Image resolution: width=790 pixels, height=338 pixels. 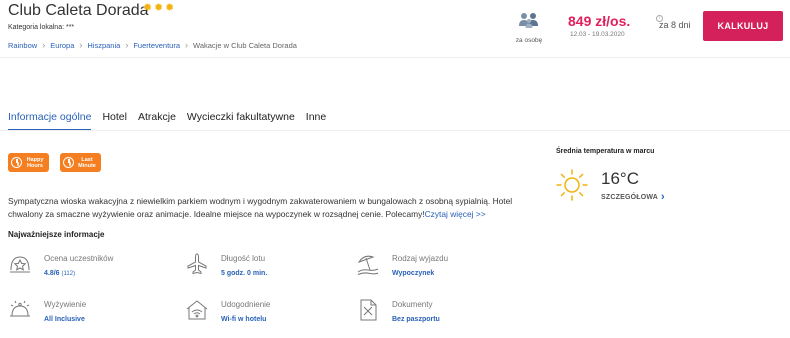 I want to click on weather-details-link: SZCZEGÓŁOWA ›, so click(x=633, y=197).